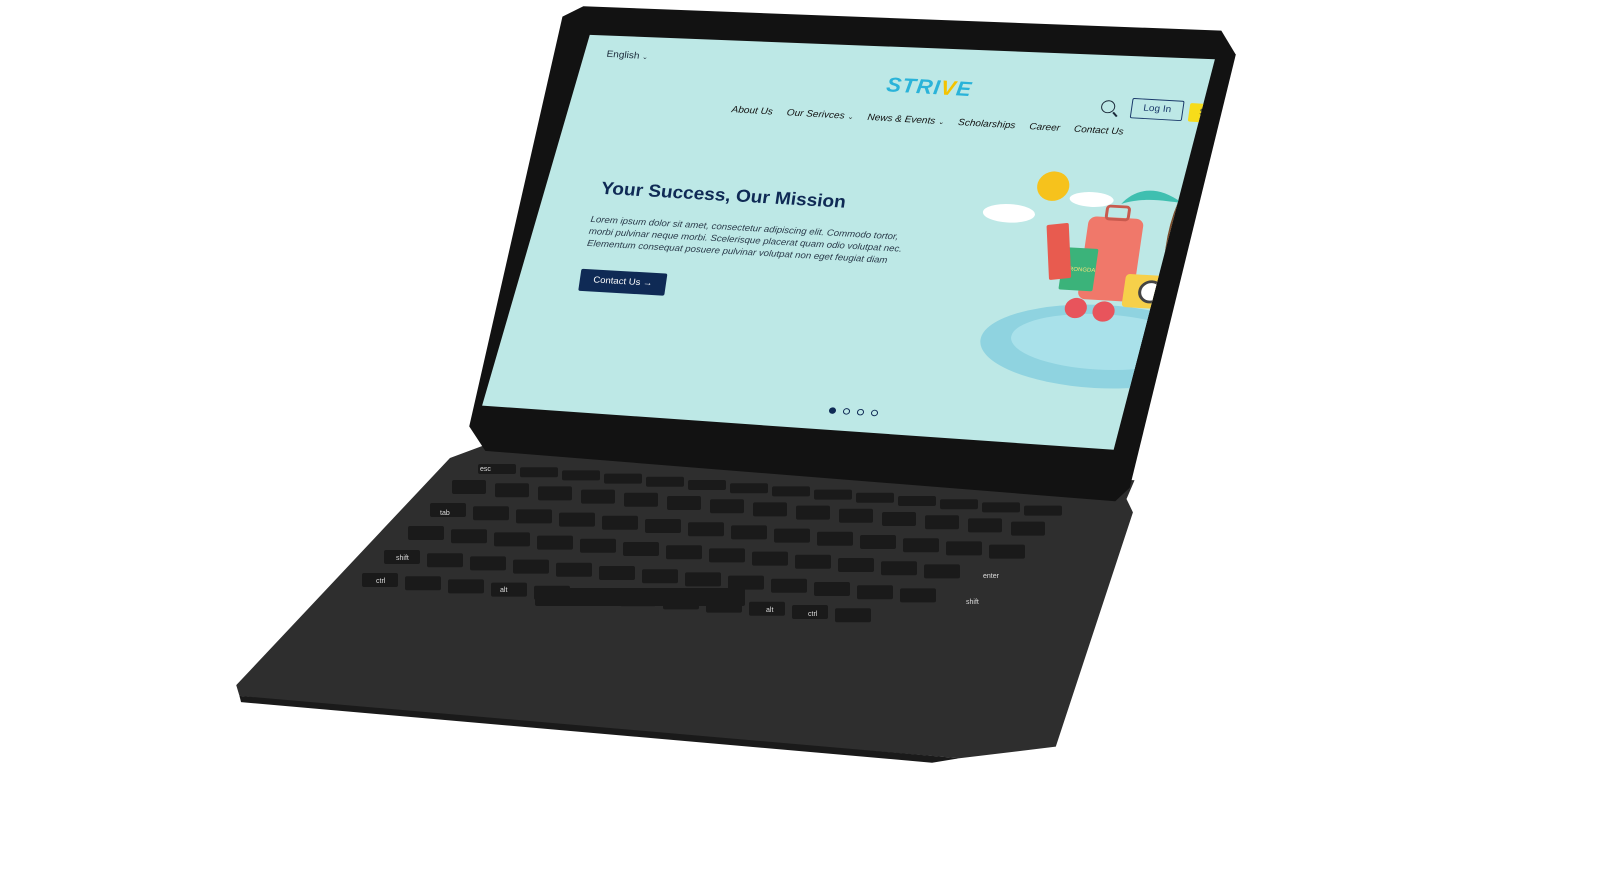  I want to click on nav-label: Career, so click(1044, 127).